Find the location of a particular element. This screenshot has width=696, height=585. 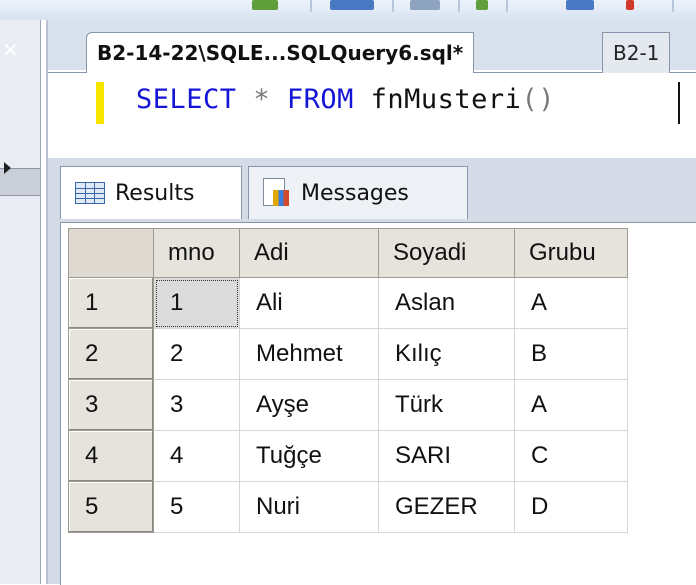

grid-cell: C is located at coordinates (571, 456).